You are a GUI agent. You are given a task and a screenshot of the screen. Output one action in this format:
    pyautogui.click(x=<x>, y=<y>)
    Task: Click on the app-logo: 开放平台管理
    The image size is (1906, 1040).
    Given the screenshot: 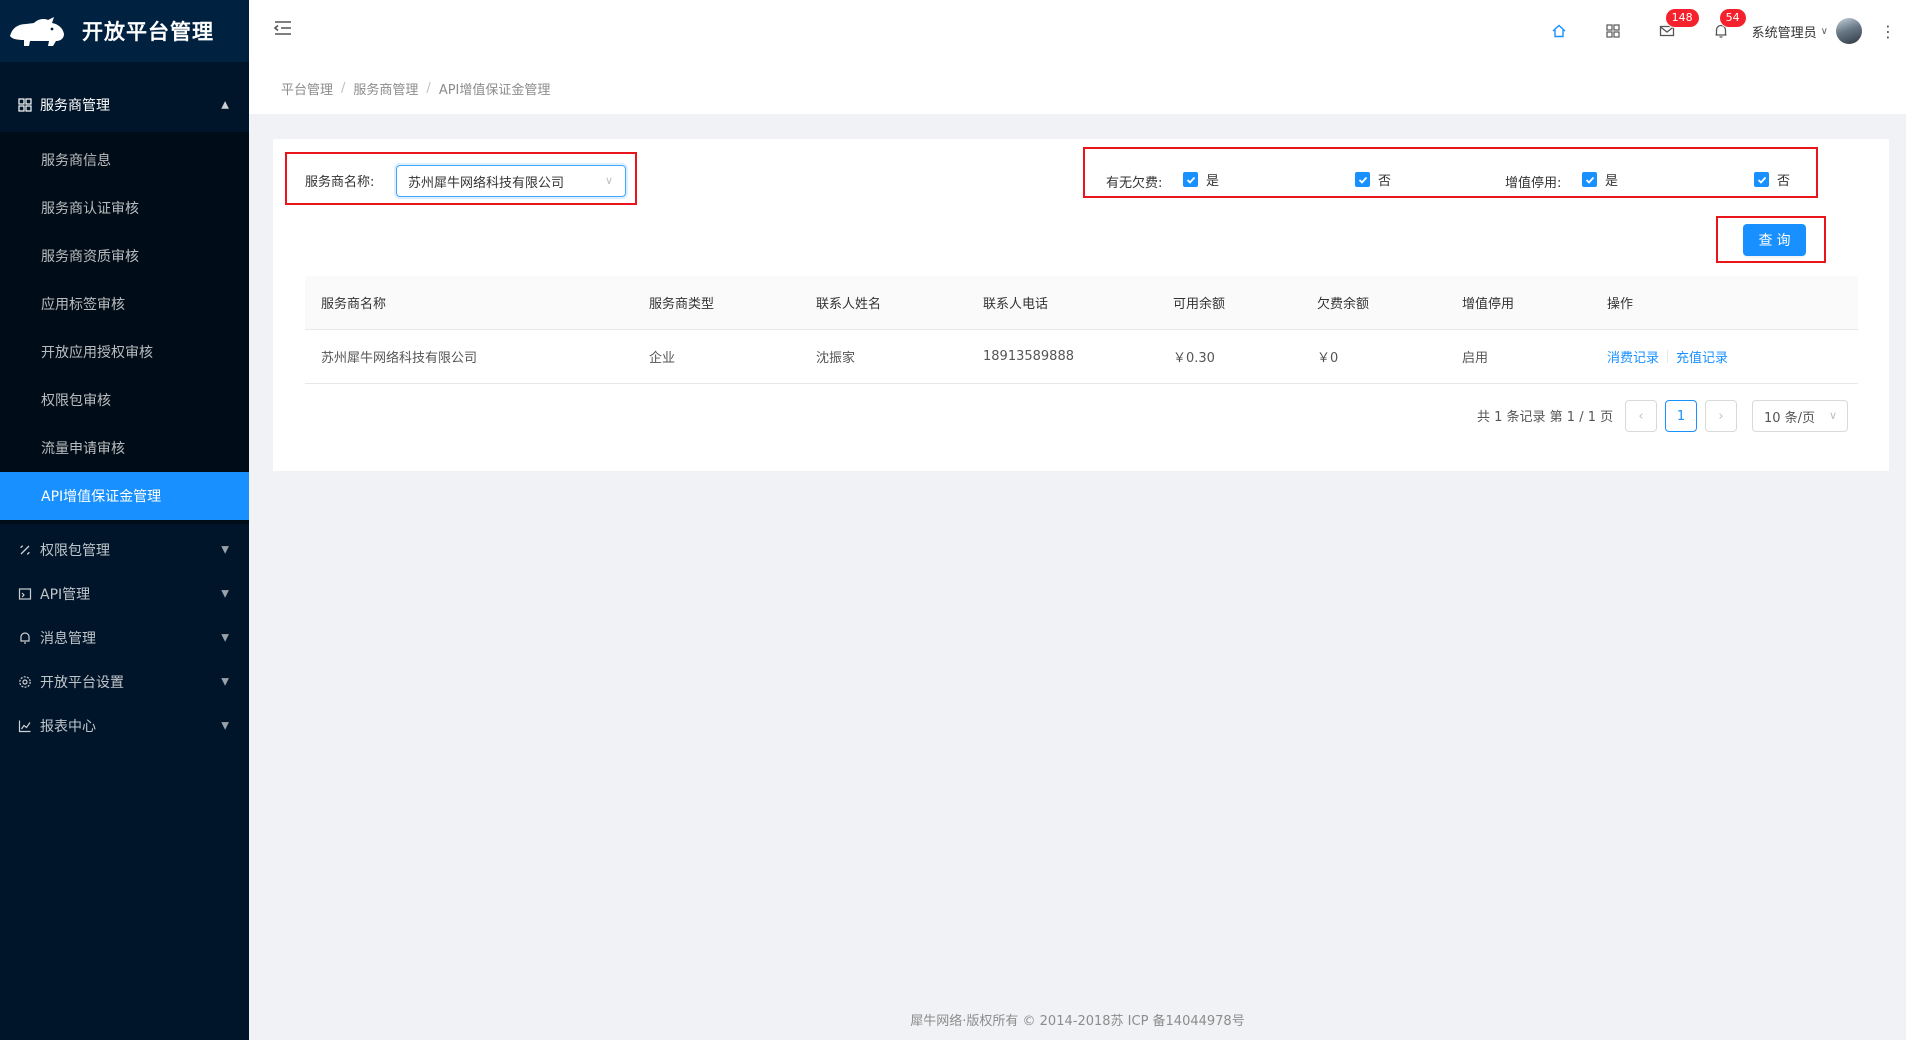 What is the action you would take?
    pyautogui.click(x=124, y=31)
    